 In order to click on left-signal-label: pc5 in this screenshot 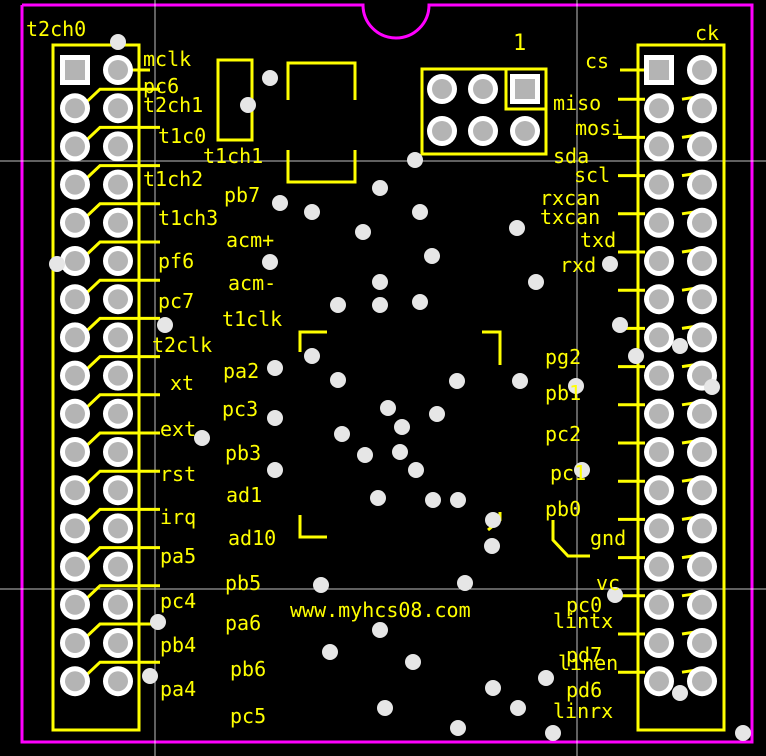, I will do `click(248, 716)`.